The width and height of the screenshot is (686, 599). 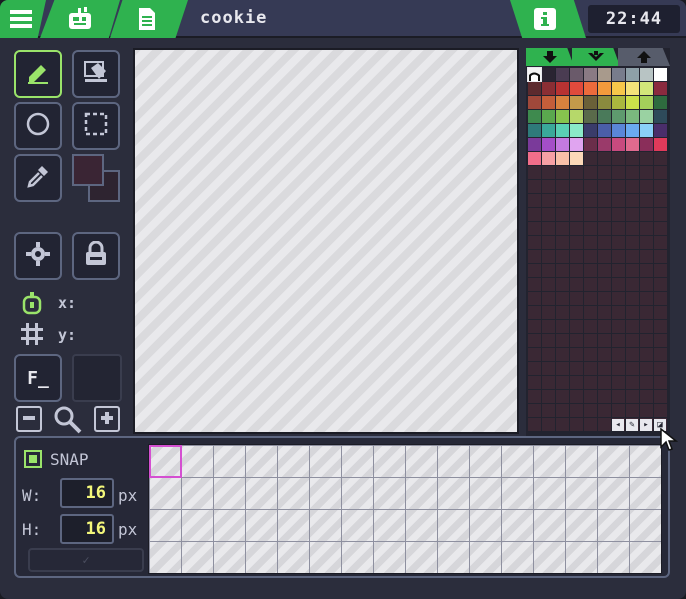 I want to click on color-swatches, so click(x=97, y=179).